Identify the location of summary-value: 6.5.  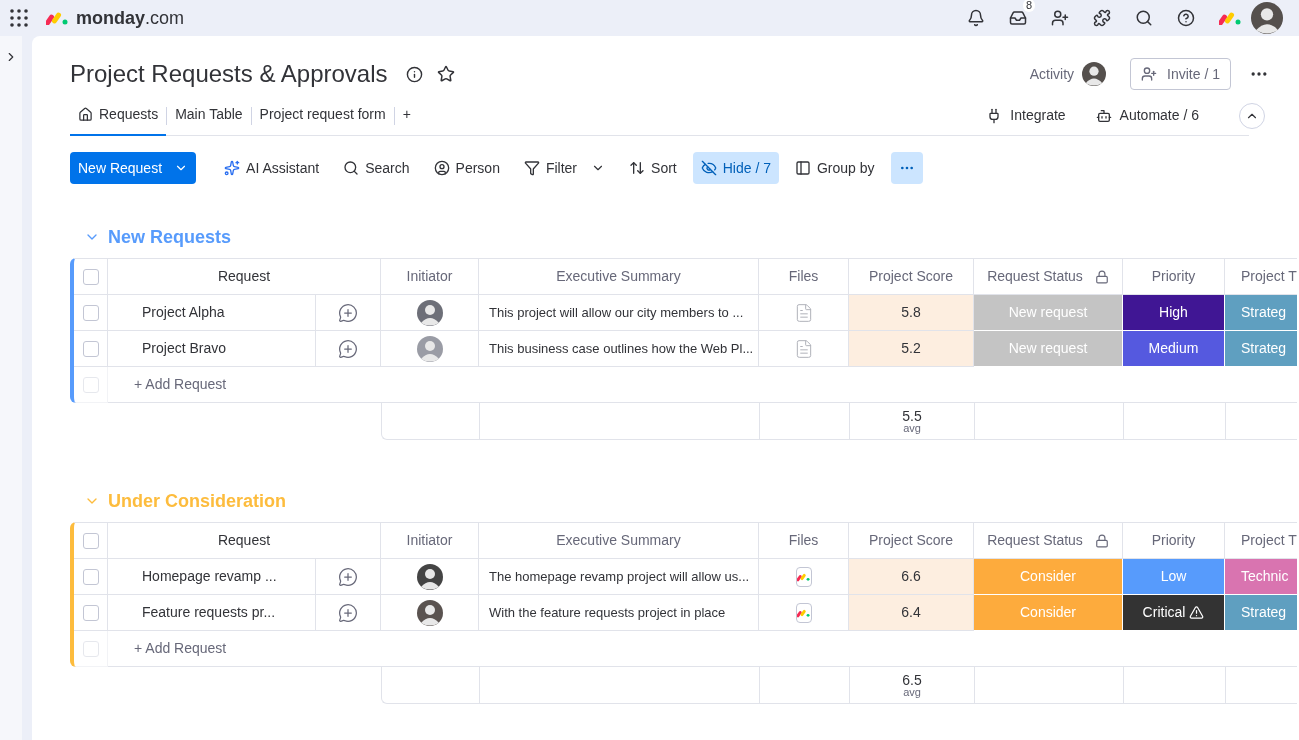
(912, 679).